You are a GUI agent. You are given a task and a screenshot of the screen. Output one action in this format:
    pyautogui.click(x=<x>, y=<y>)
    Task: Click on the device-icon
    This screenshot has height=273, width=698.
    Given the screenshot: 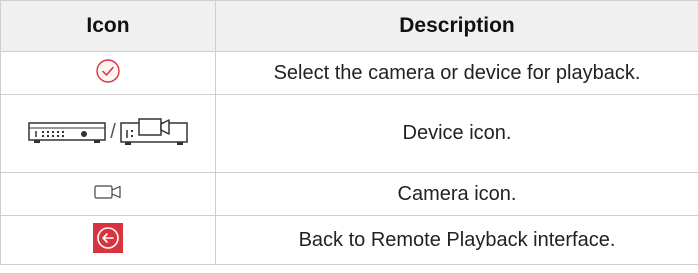 What is the action you would take?
    pyautogui.click(x=67, y=132)
    